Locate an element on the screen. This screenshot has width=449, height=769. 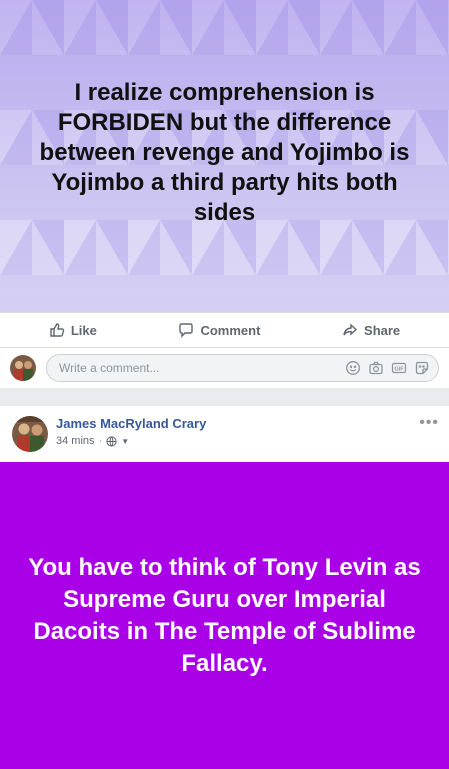
like-button: Like is located at coordinates (73, 330).